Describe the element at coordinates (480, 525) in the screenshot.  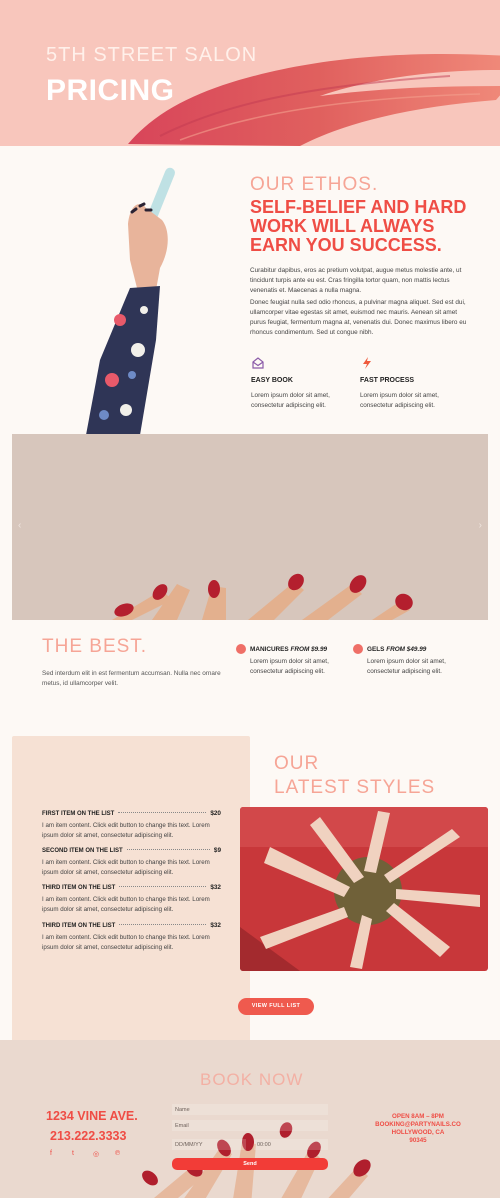
I see `chevron-right-icon: ›` at that location.